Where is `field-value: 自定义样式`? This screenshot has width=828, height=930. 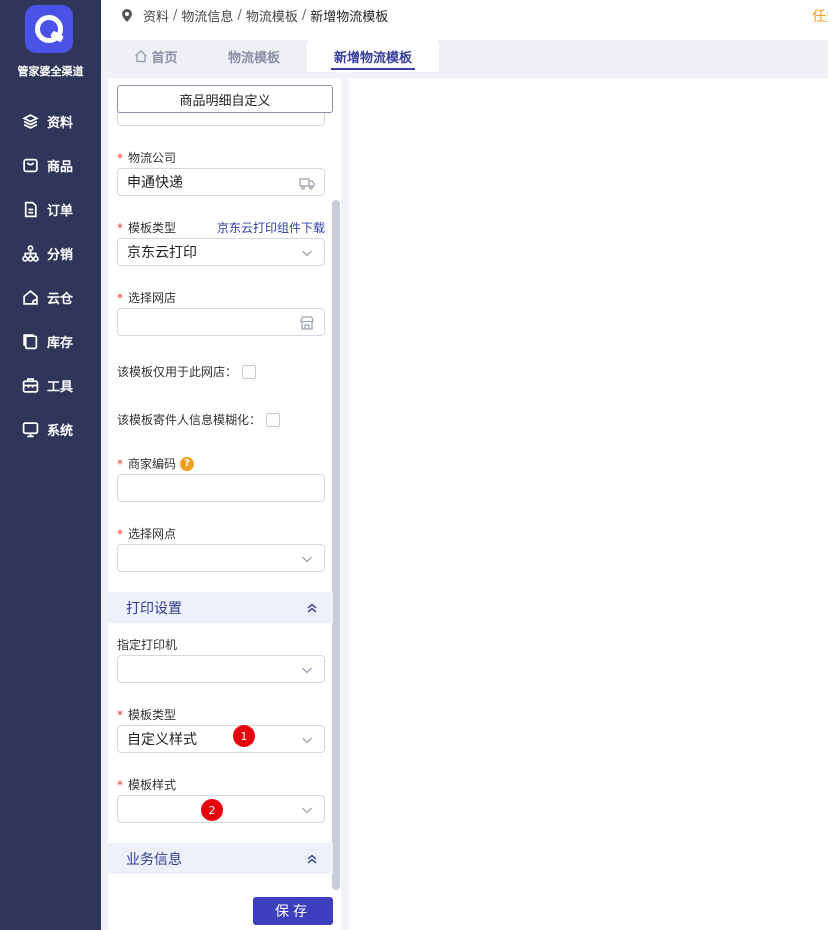
field-value: 自定义样式 is located at coordinates (162, 740).